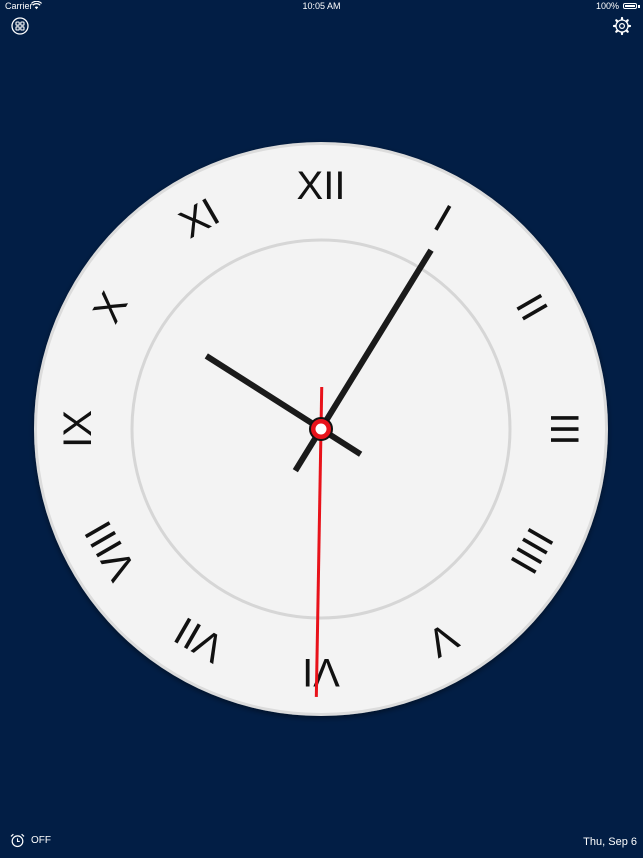 This screenshot has height=858, width=643. I want to click on numeral-ix: IX, so click(78, 429).